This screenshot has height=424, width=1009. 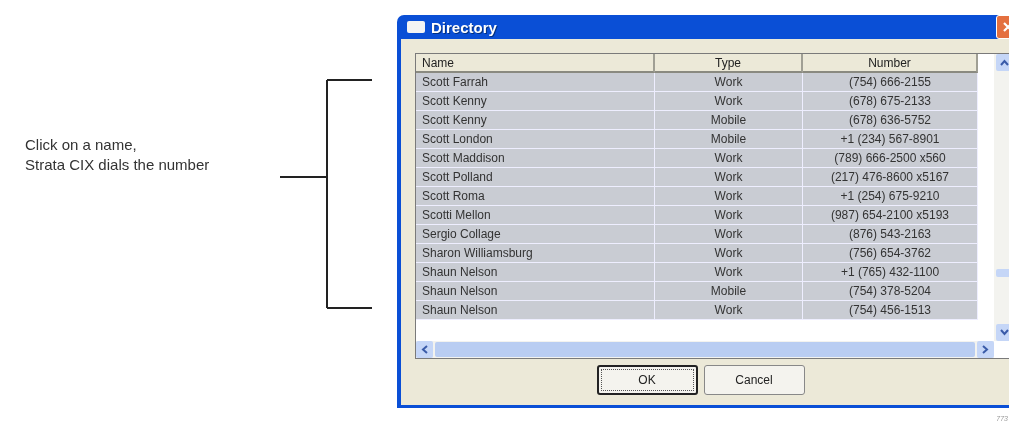 What do you see at coordinates (754, 380) in the screenshot?
I see `dialog-button: Cancel` at bounding box center [754, 380].